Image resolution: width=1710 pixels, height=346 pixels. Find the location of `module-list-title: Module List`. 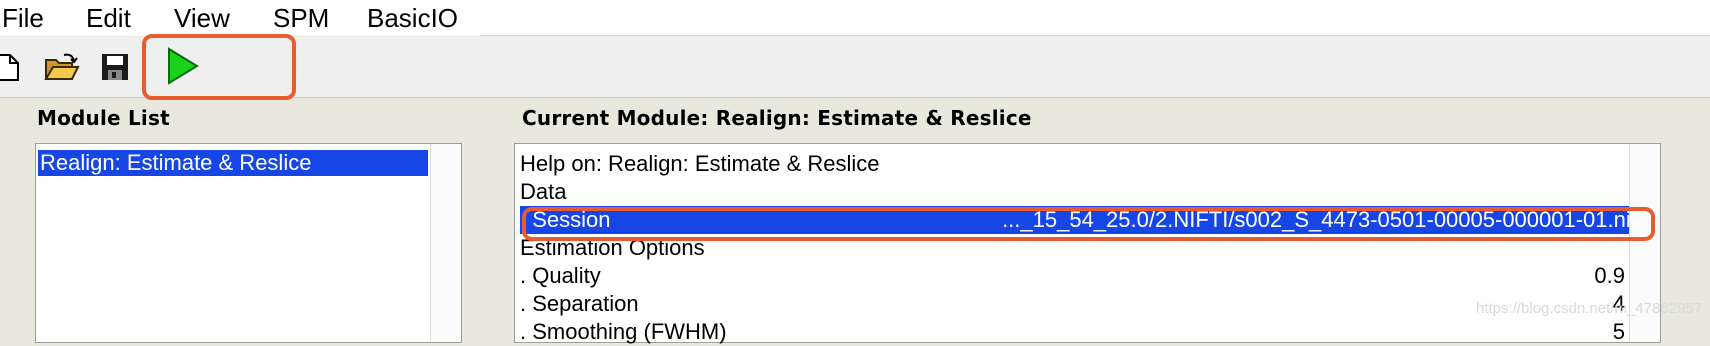

module-list-title: Module List is located at coordinates (103, 118).